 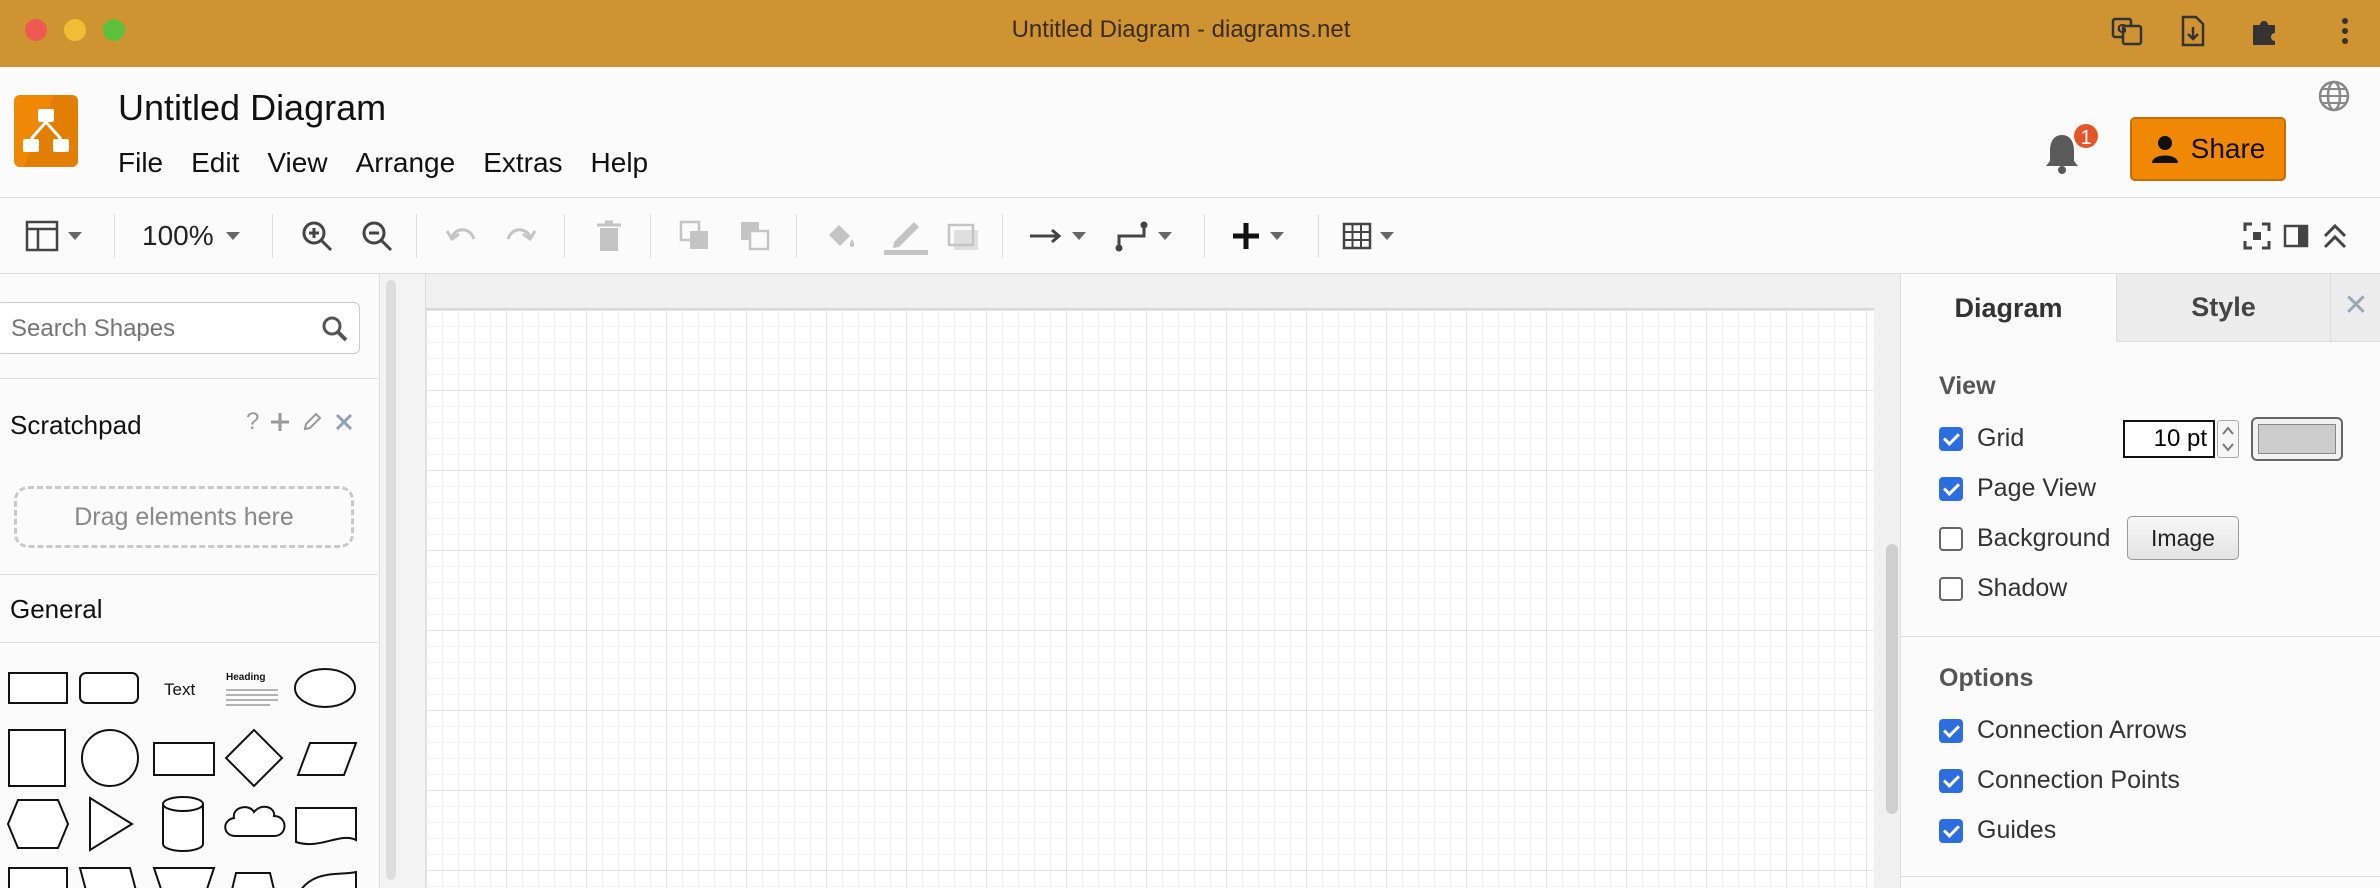 I want to click on heading-body-lines, so click(x=252, y=697).